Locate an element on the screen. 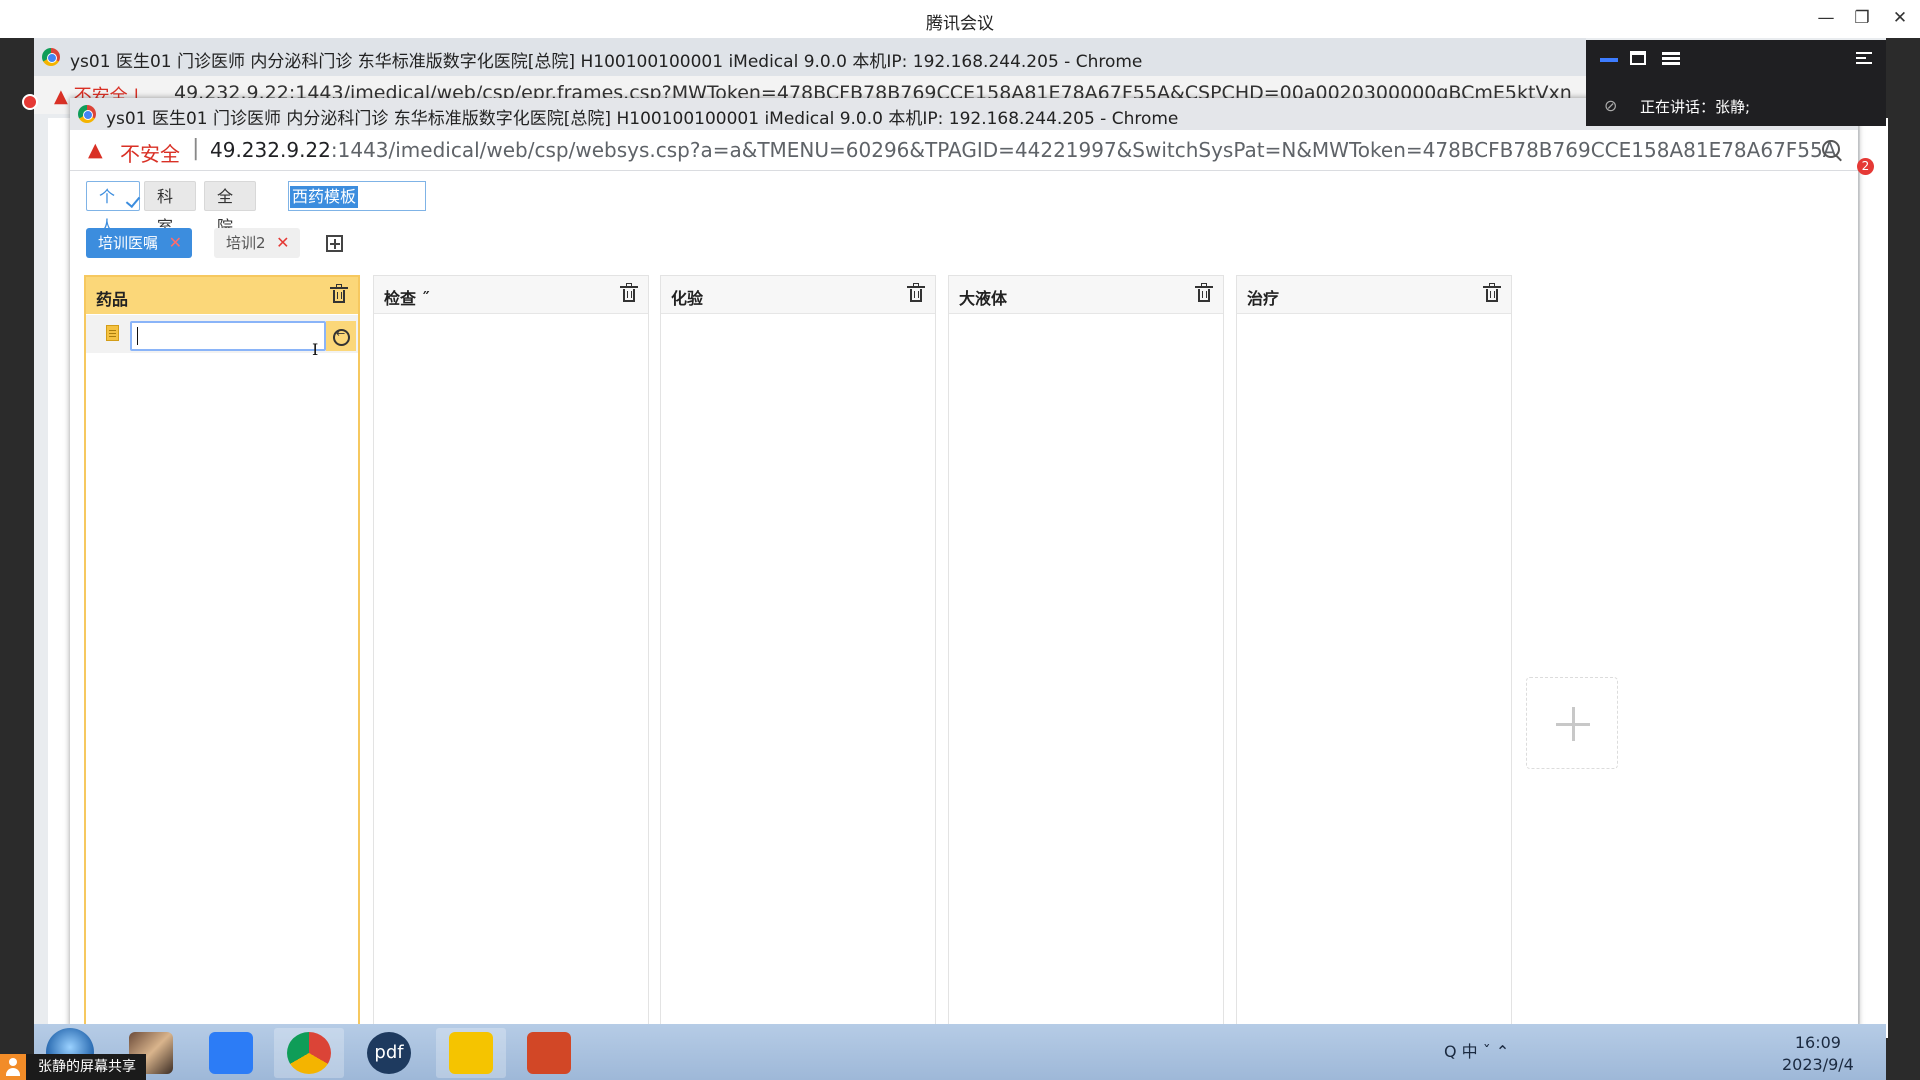 This screenshot has width=1920, height=1080. drug-entry-row: I is located at coordinates (222, 337).